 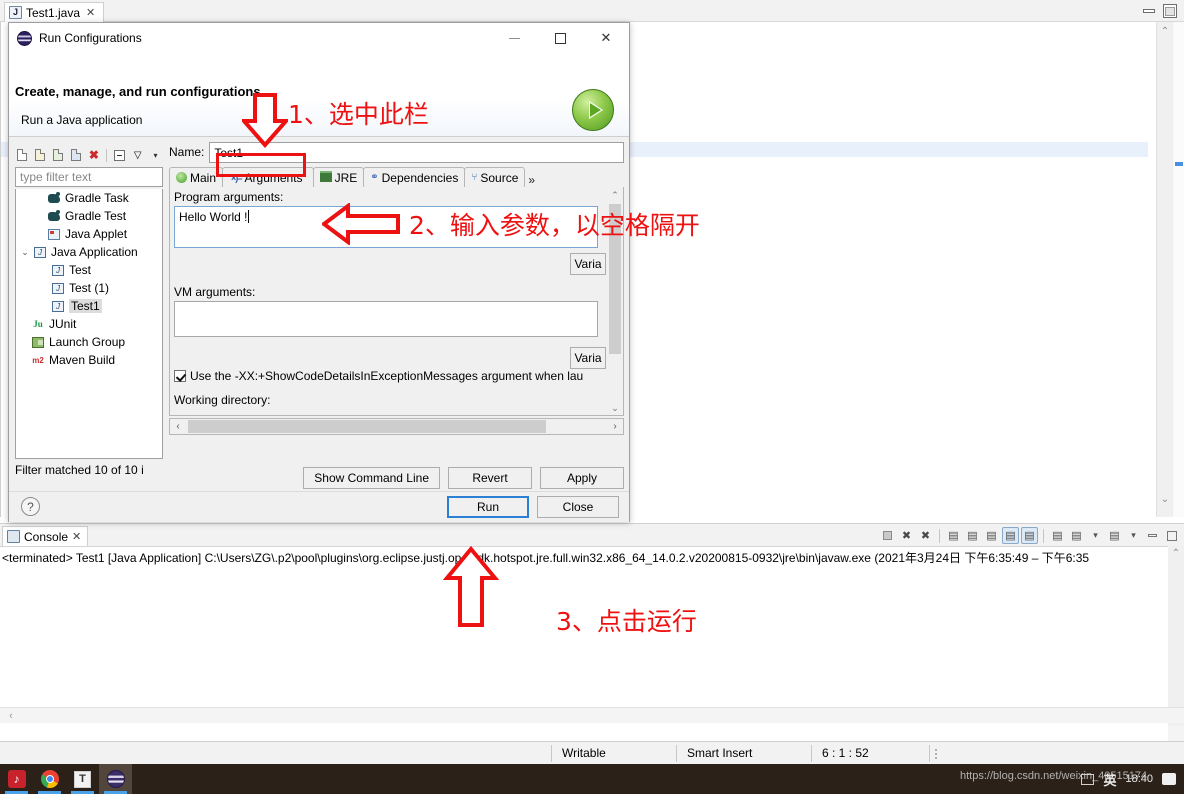 I want to click on show-code-details-checkbox, so click(x=180, y=376).